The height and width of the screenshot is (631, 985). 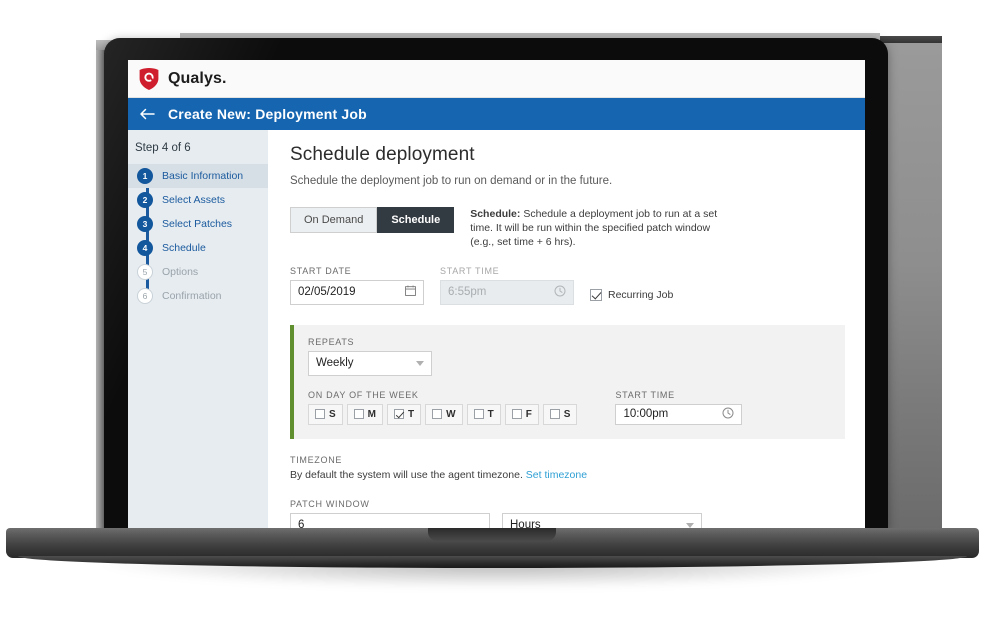 I want to click on patch-window-amount-input: 6, so click(x=390, y=520).